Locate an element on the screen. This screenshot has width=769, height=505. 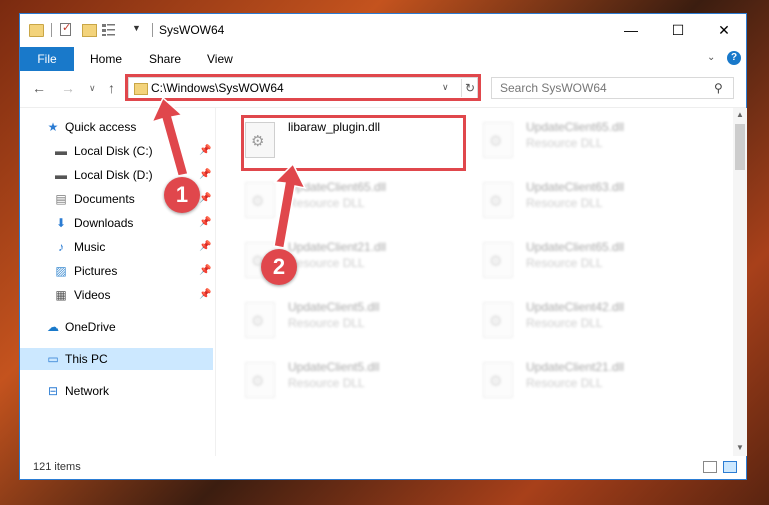
ribbon-tabs: File Home Share View ⌄ ? is located at coordinates (383, 59).